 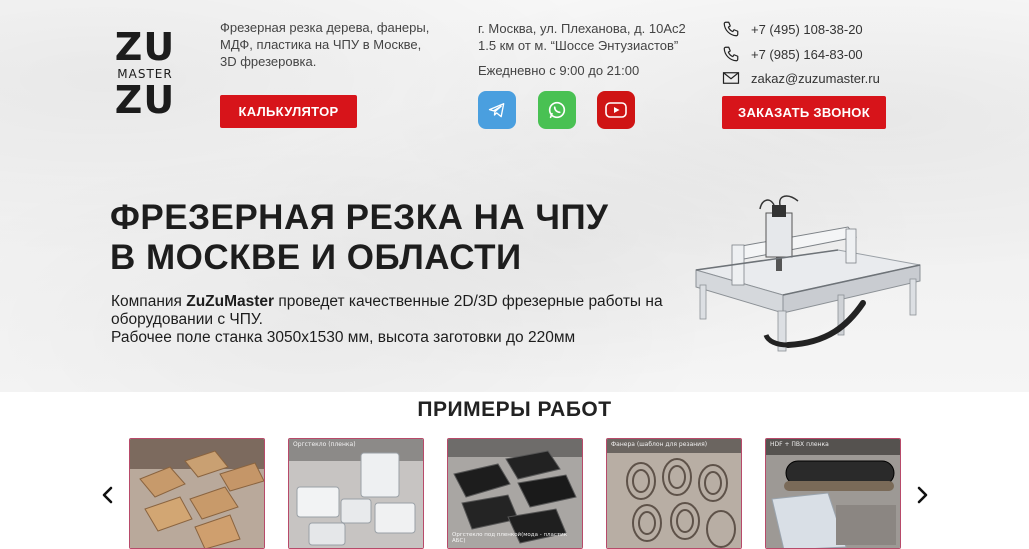 What do you see at coordinates (807, 54) in the screenshot?
I see `phone-2: +7 (985) 164-83-00` at bounding box center [807, 54].